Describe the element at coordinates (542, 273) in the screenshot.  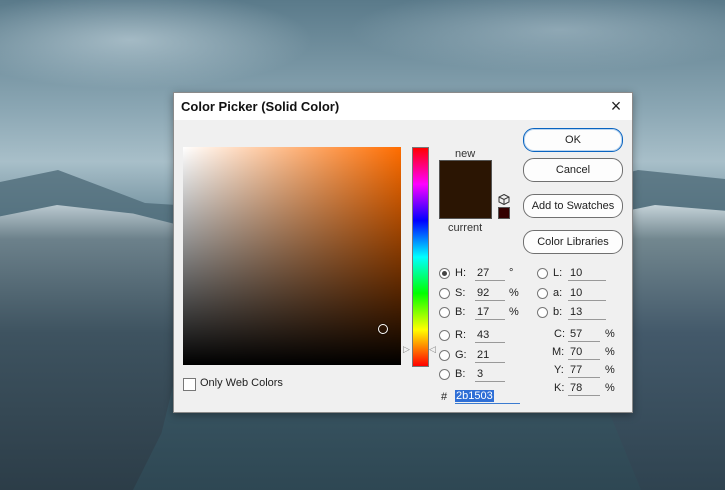
I see `l-radio` at that location.